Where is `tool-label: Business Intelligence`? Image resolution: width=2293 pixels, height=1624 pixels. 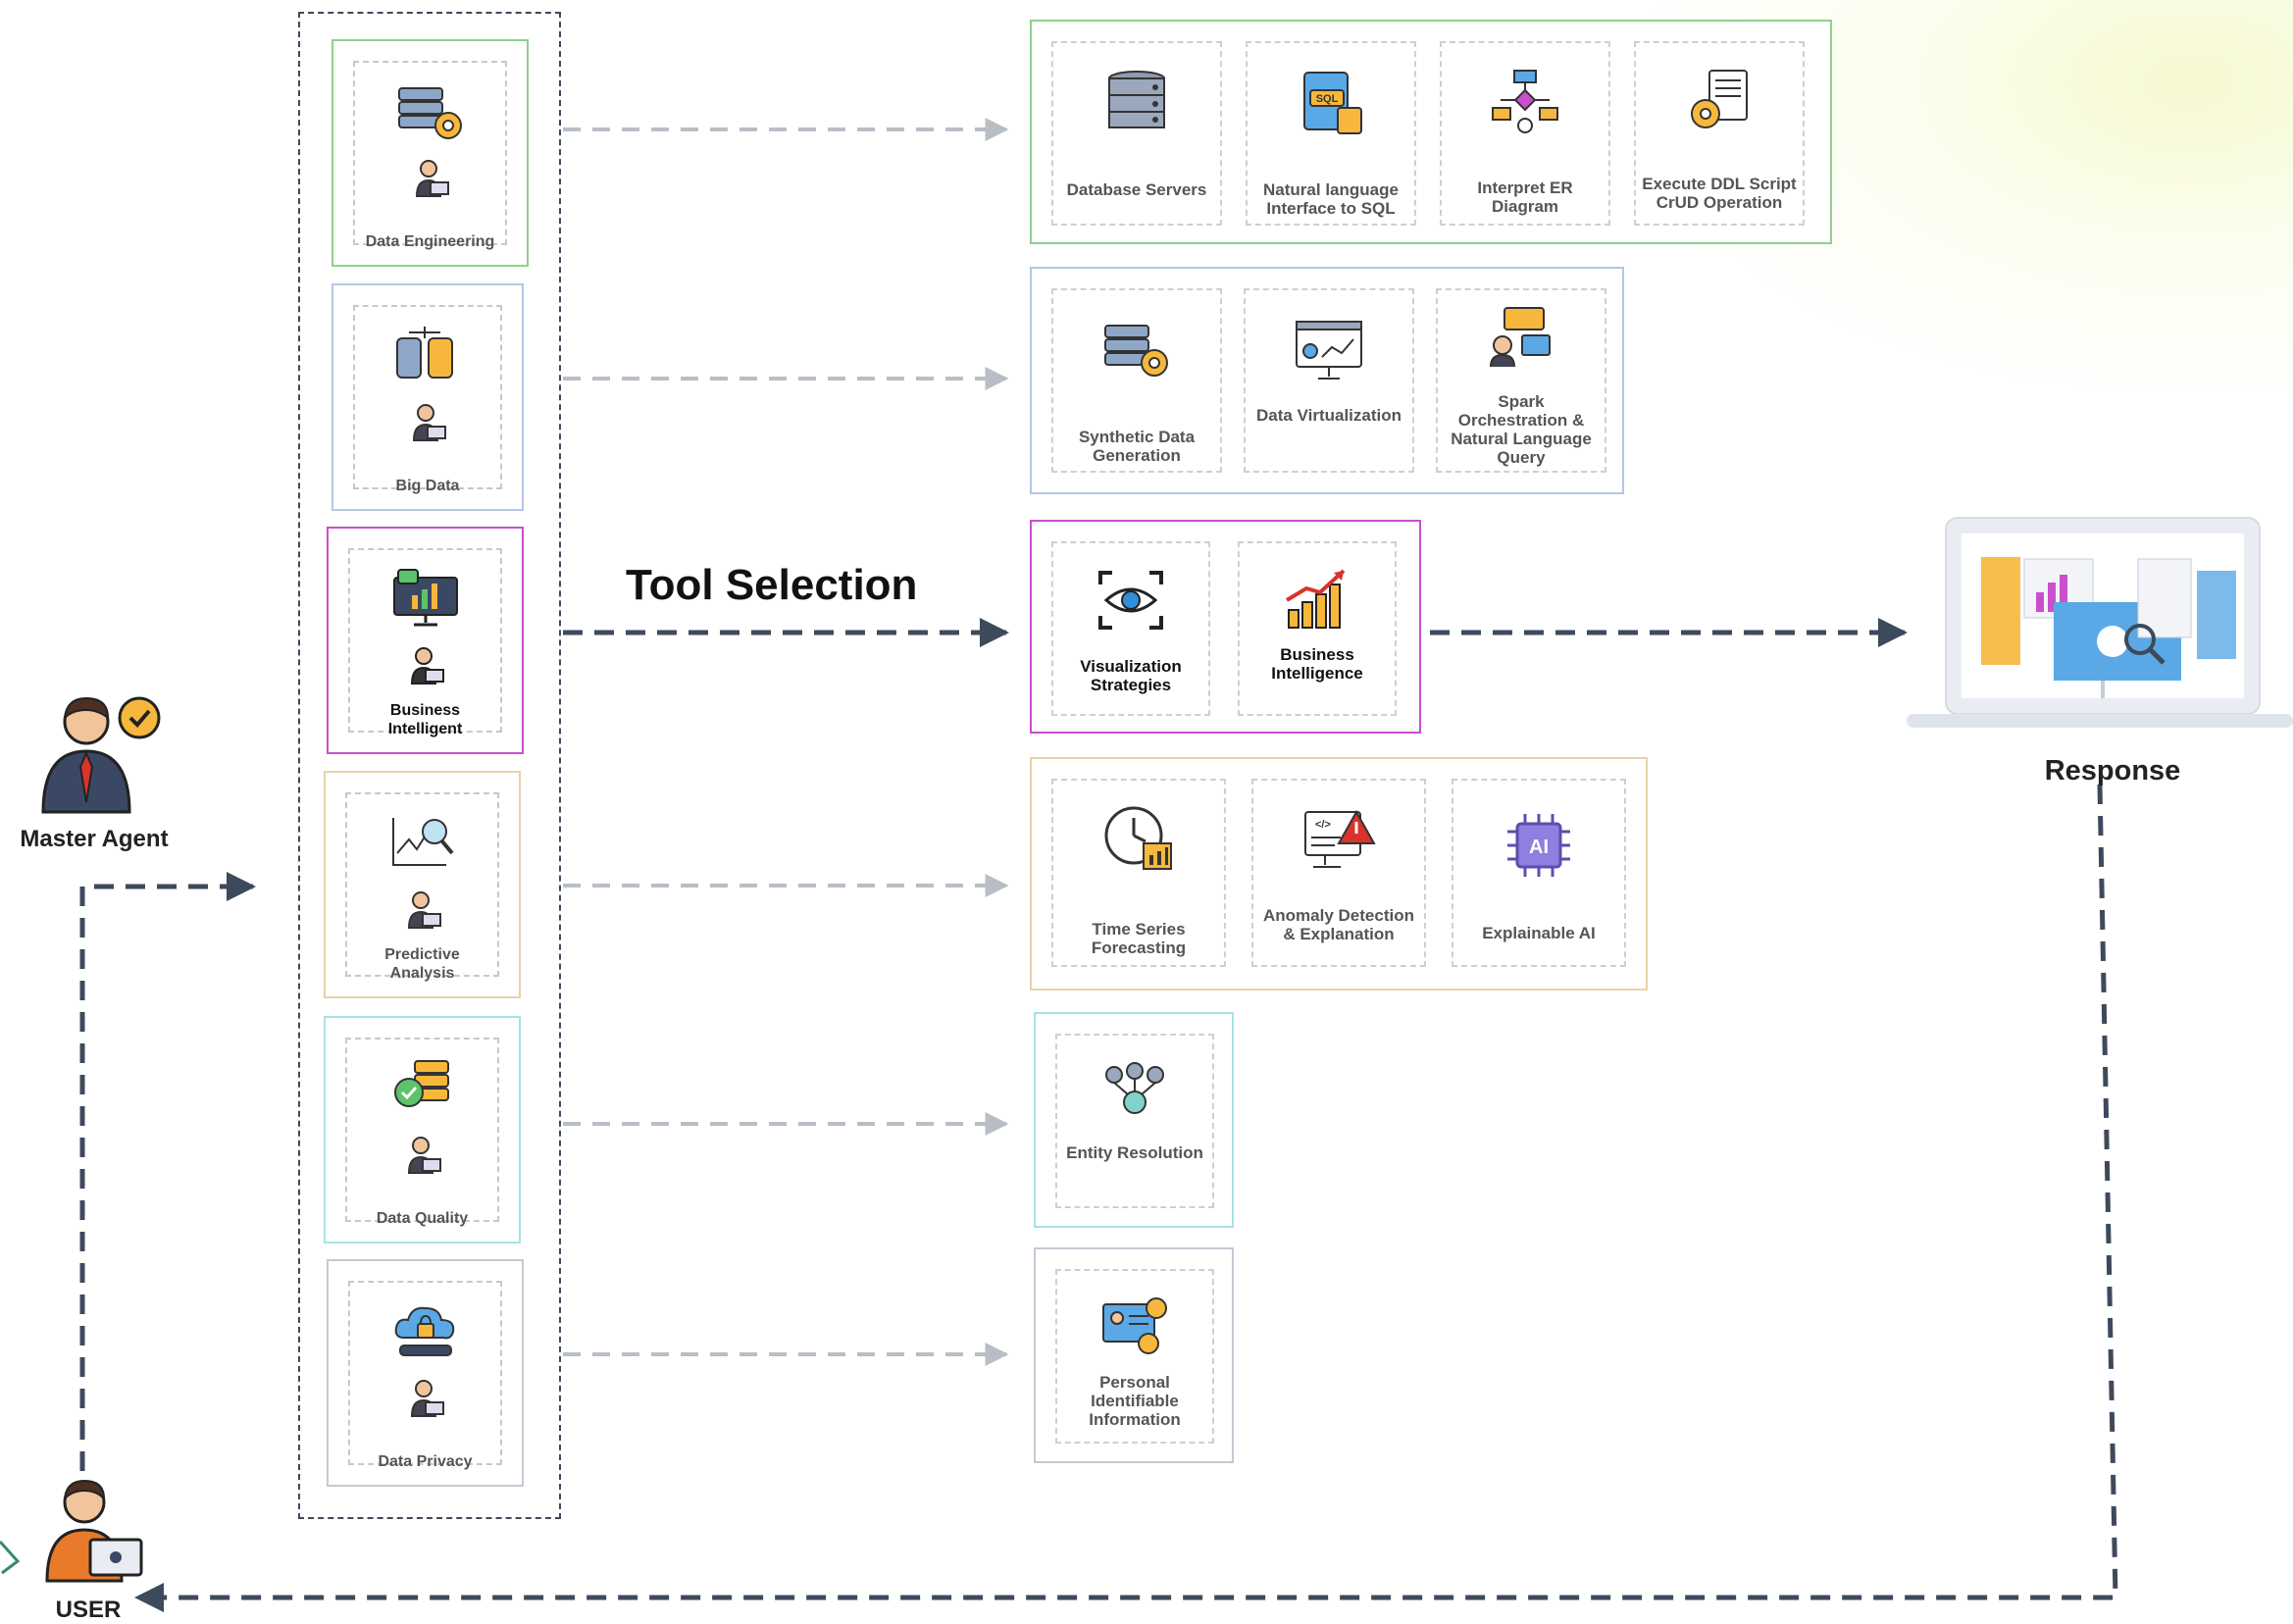
tool-label: Business Intelligence is located at coordinates (1317, 664).